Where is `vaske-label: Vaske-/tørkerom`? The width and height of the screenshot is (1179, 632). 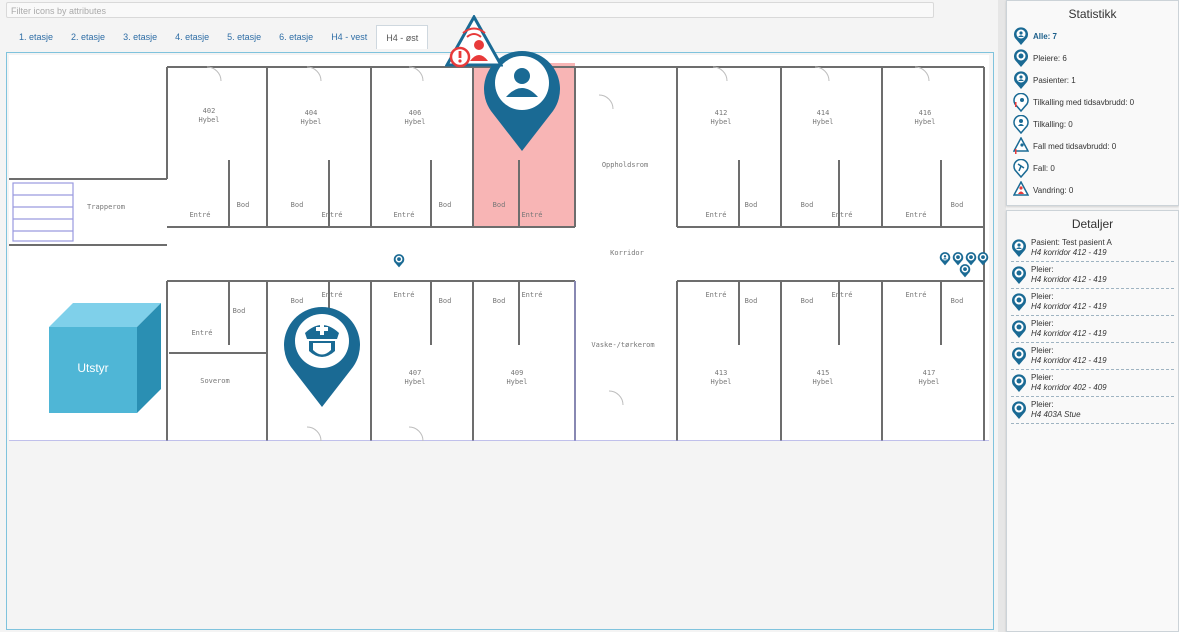
vaske-label: Vaske-/tørkerom is located at coordinates (623, 345).